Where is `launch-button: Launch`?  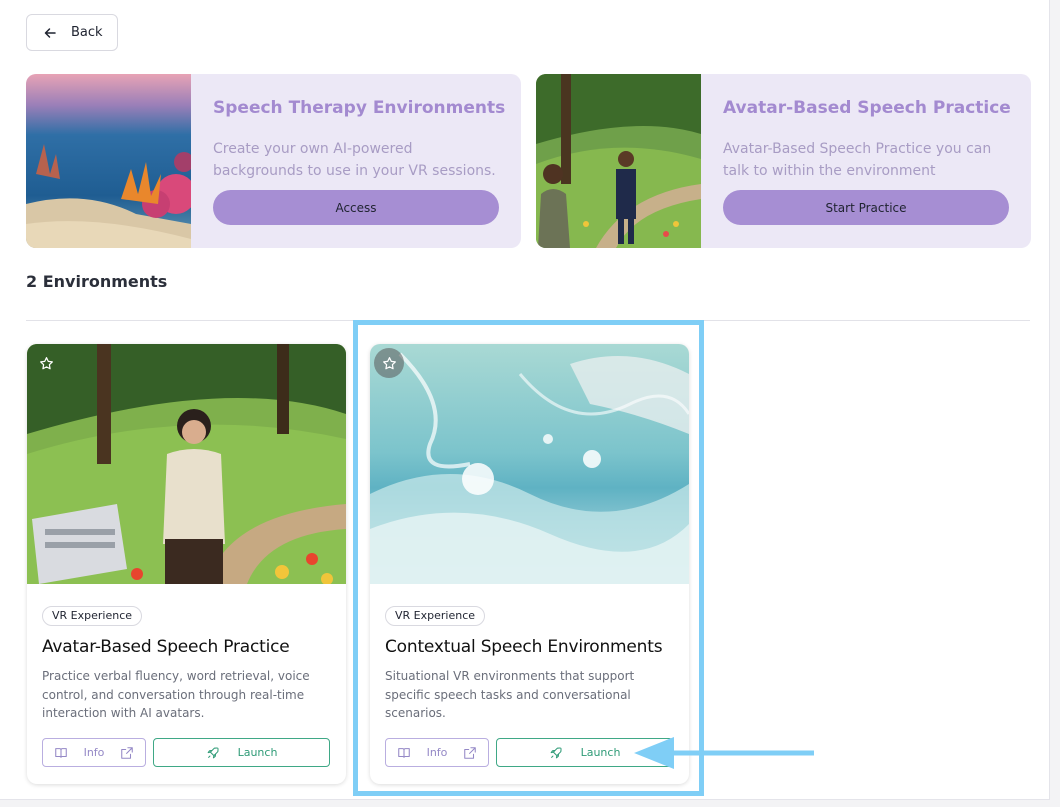
launch-button: Launch is located at coordinates (241, 752).